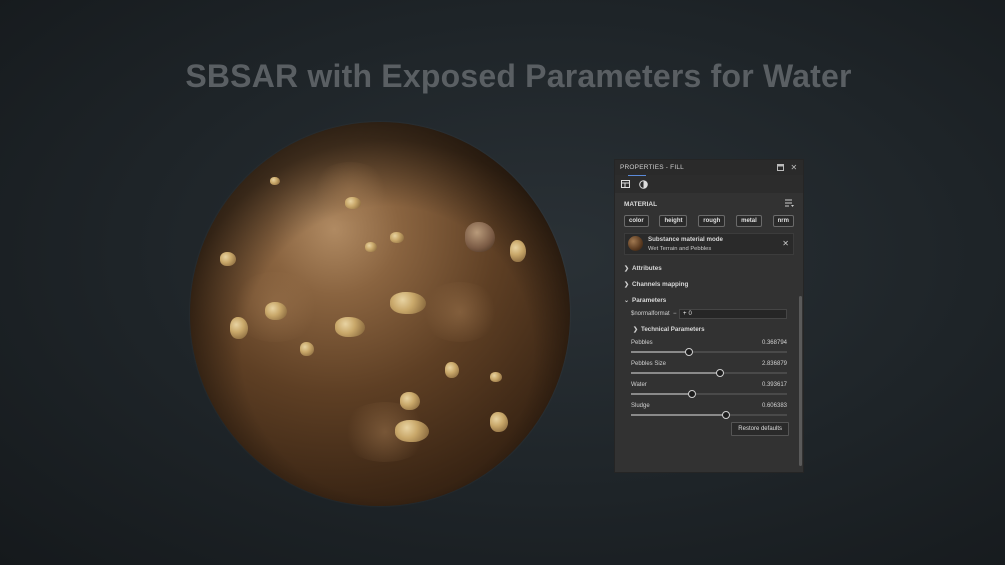 The width and height of the screenshot is (1005, 565). I want to click on material-options-icon, so click(789, 204).